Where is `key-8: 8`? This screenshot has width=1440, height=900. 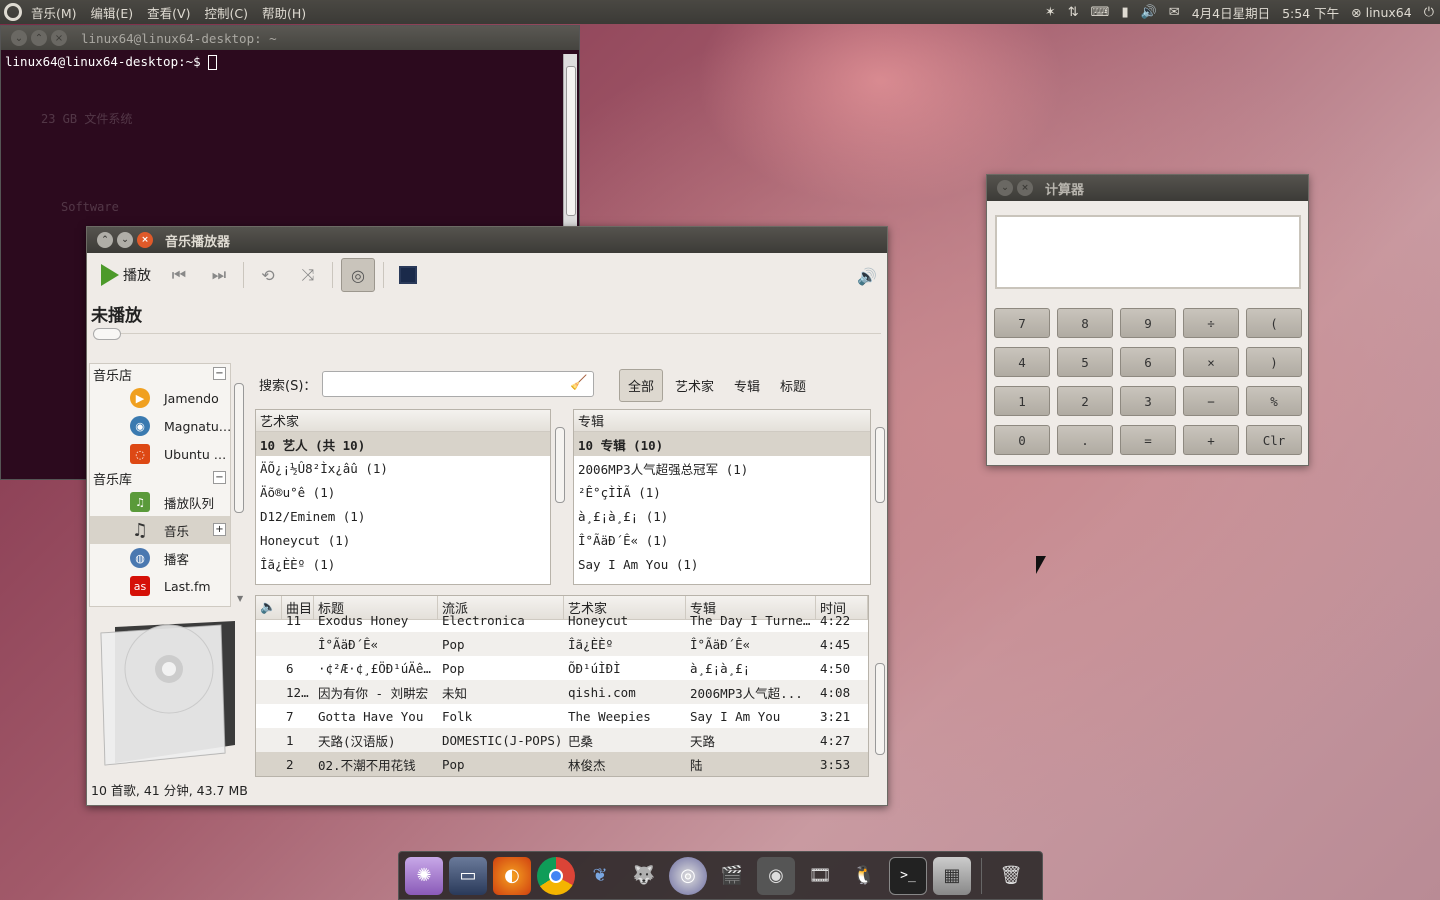 key-8: 8 is located at coordinates (1085, 323).